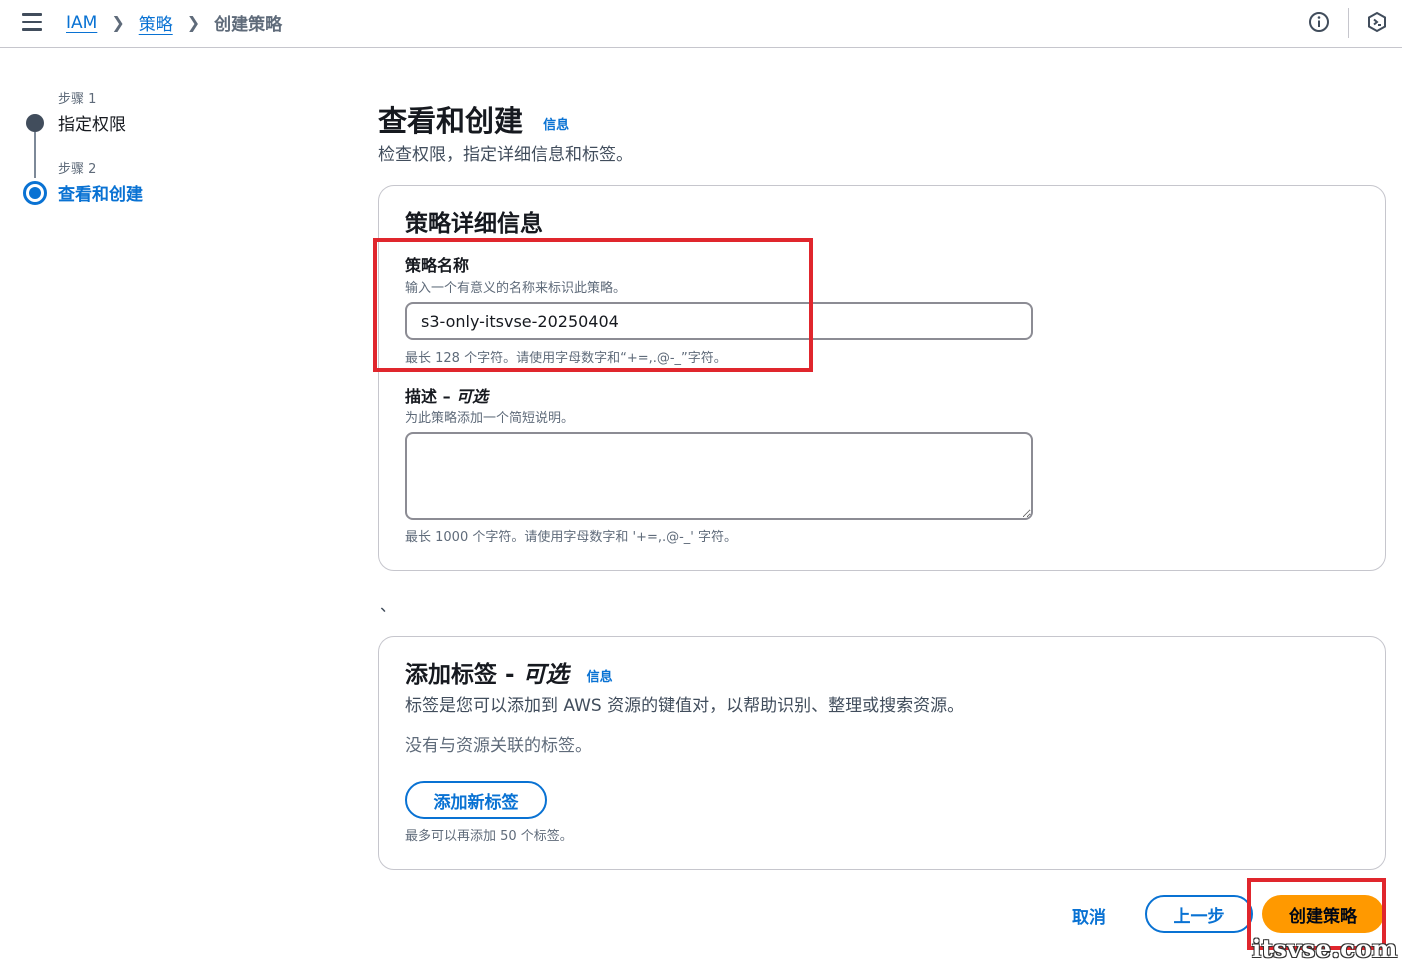 The height and width of the screenshot is (978, 1402). Describe the element at coordinates (719, 476) in the screenshot. I see `policy-description-textarea` at that location.